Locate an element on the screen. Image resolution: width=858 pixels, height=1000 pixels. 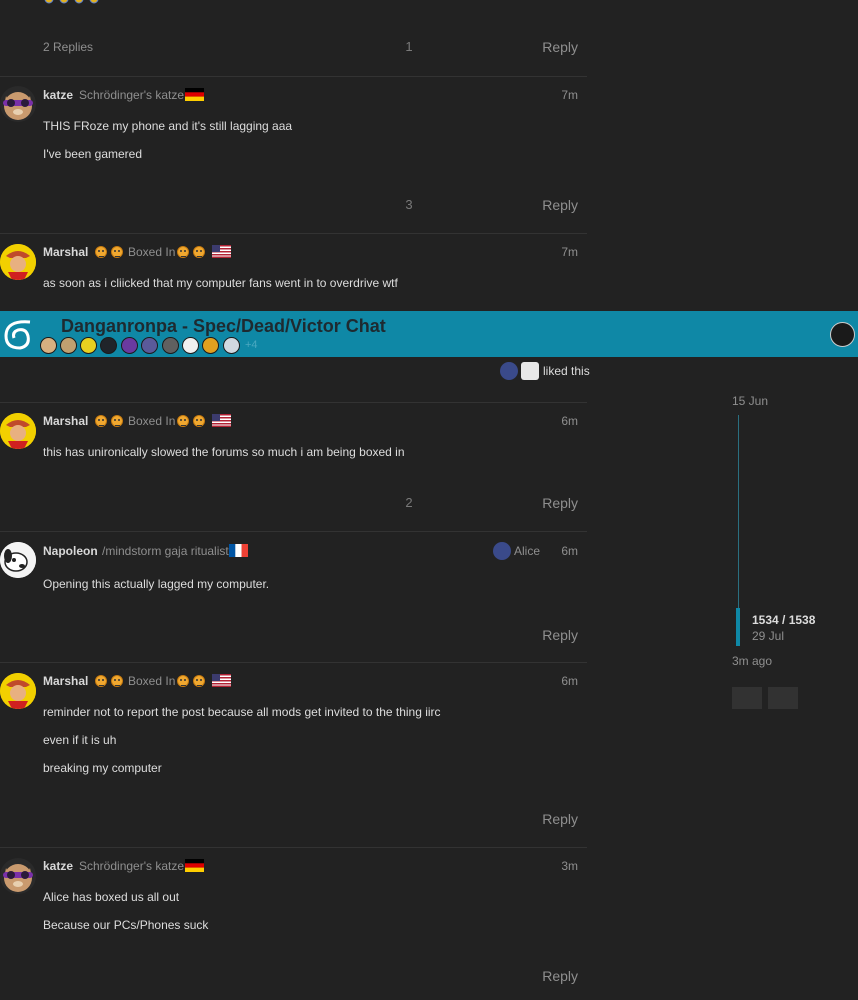
reaction-emoji-icons is located at coordinates (71, 2).